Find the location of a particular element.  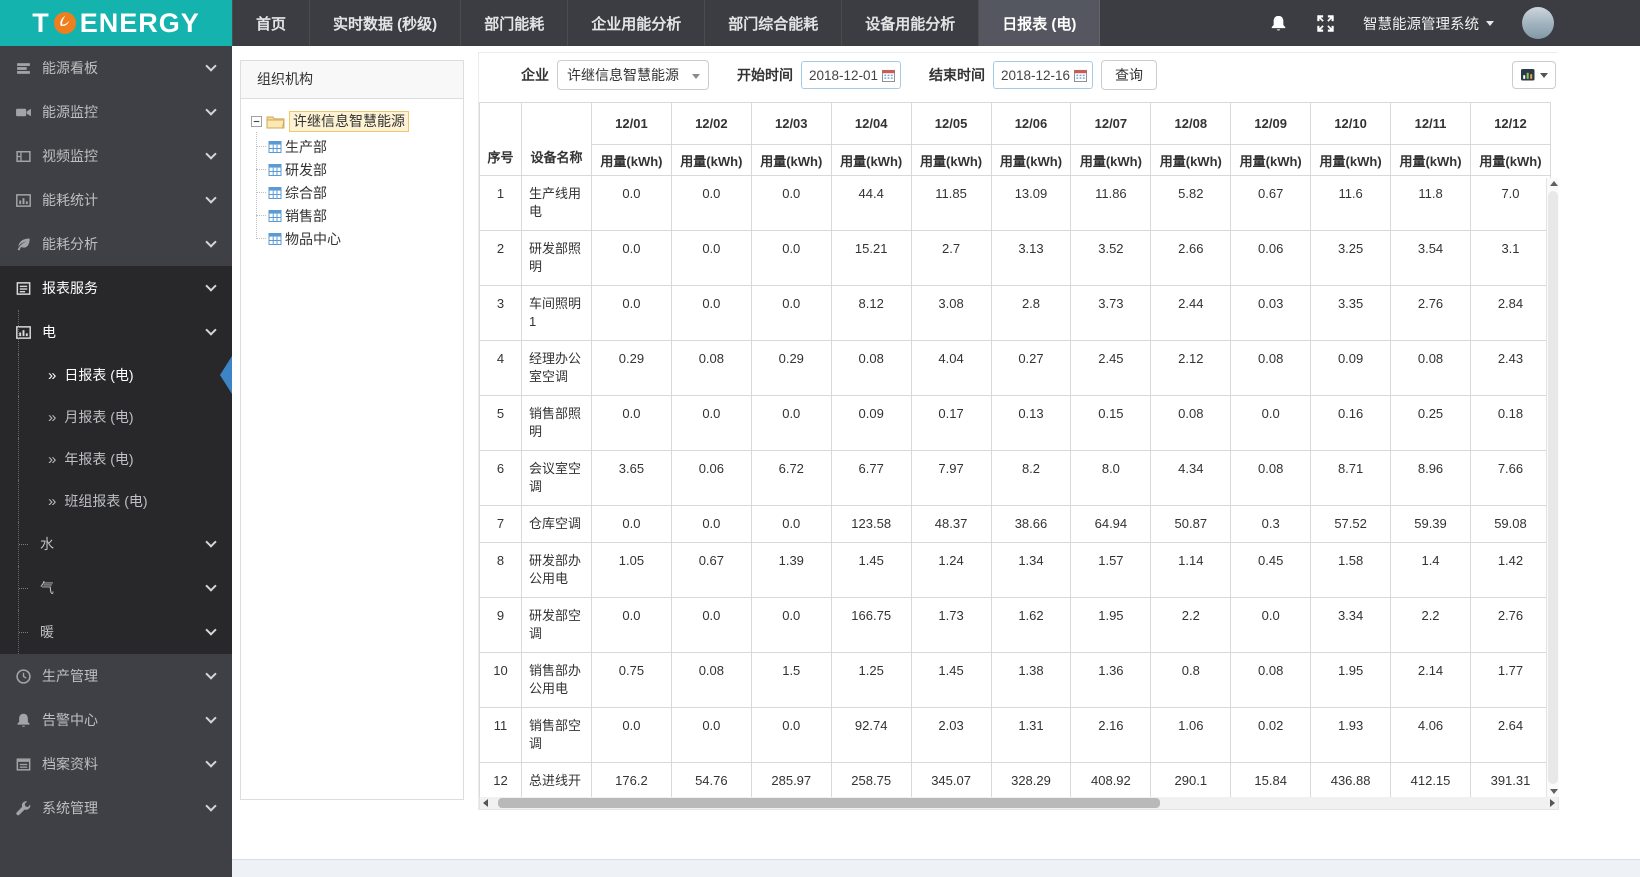

cell-value: 1.14 is located at coordinates (1191, 570).